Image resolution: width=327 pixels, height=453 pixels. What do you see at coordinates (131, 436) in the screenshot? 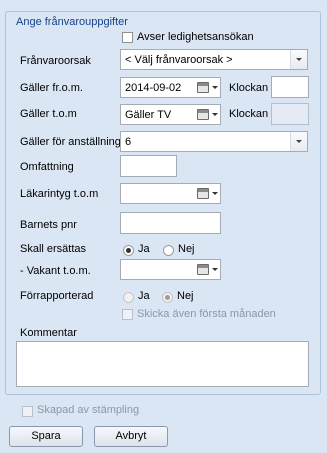
I see `cancel-button: Avbryt` at bounding box center [131, 436].